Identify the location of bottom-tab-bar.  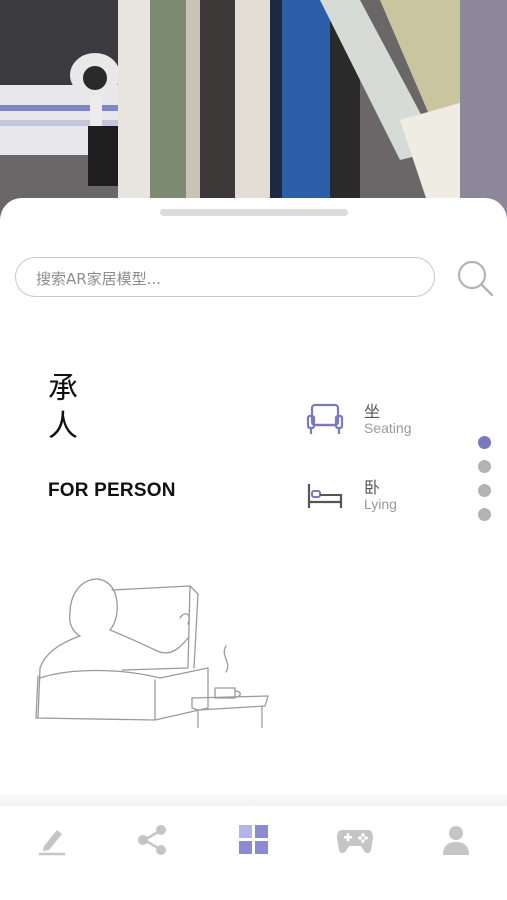
(253, 854).